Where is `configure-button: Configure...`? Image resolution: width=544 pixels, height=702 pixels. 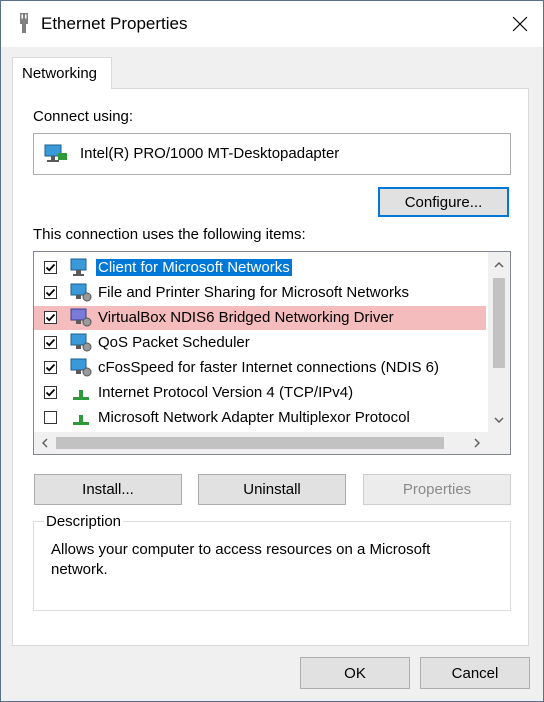 configure-button: Configure... is located at coordinates (443, 202).